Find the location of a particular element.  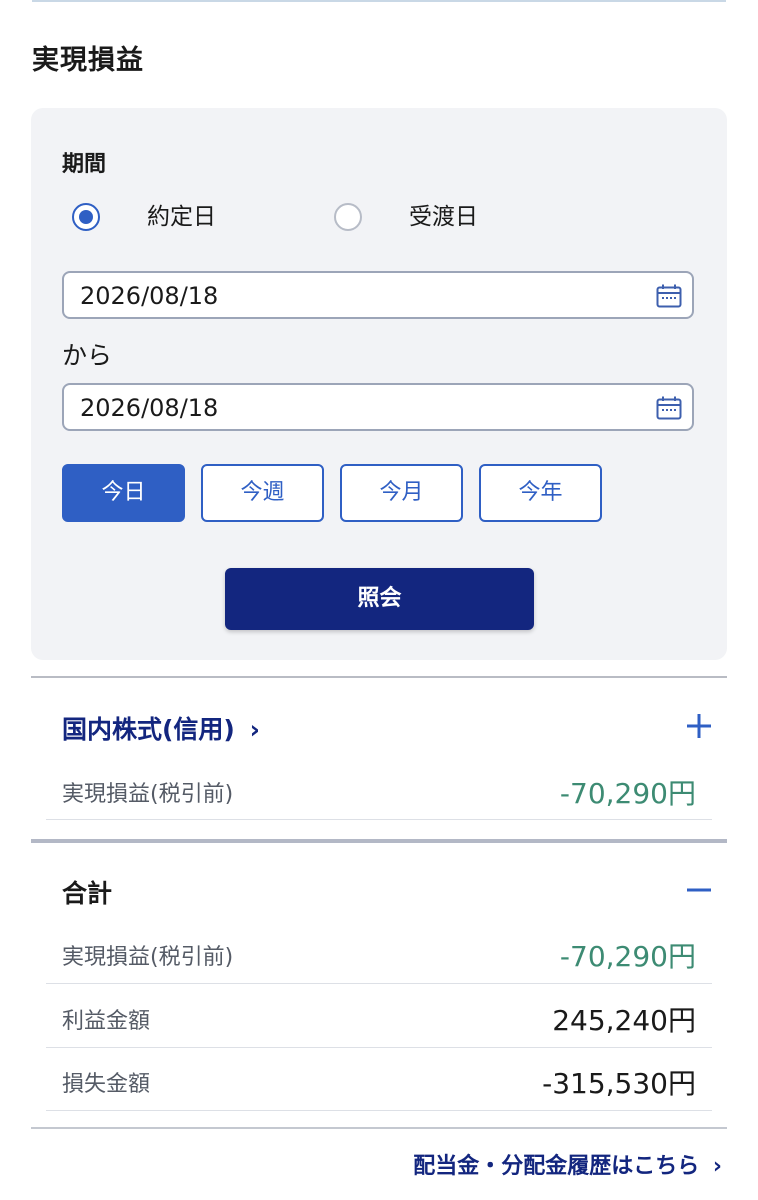

end-date-value: 2026/08/18 is located at coordinates (149, 408).